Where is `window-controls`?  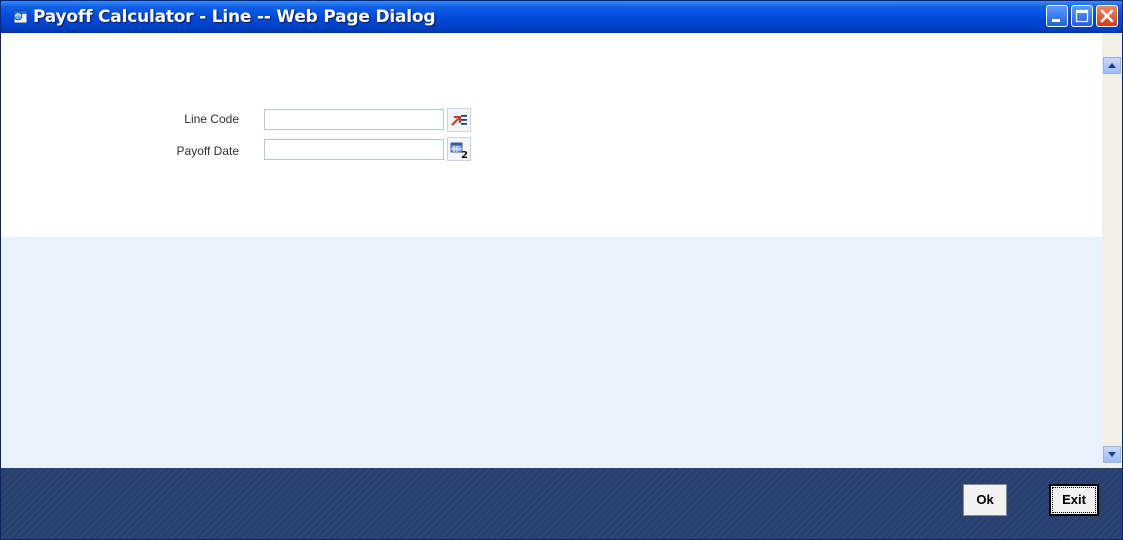
window-controls is located at coordinates (1082, 16).